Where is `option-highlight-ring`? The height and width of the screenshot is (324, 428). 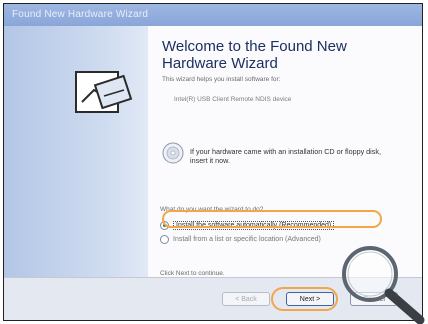 option-highlight-ring is located at coordinates (272, 219).